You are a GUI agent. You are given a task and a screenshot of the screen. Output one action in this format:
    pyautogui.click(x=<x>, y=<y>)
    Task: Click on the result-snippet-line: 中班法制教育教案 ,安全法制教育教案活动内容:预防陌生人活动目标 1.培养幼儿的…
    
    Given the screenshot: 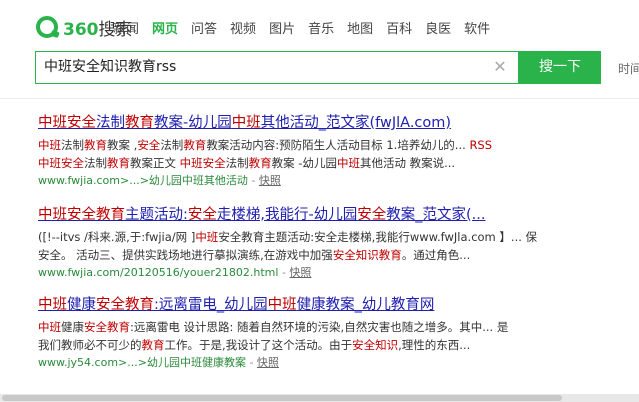 What is the action you would take?
    pyautogui.click(x=318, y=145)
    